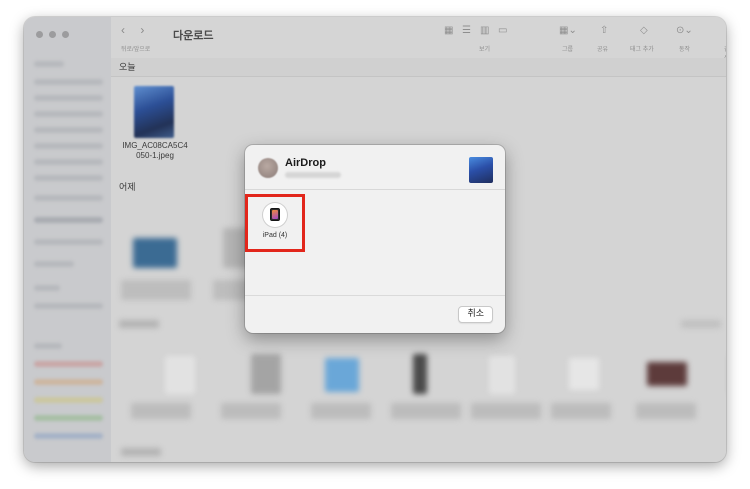  Describe the element at coordinates (155, 145) in the screenshot. I see `file-name-line1: IMG_AC08CA5C4` at that location.